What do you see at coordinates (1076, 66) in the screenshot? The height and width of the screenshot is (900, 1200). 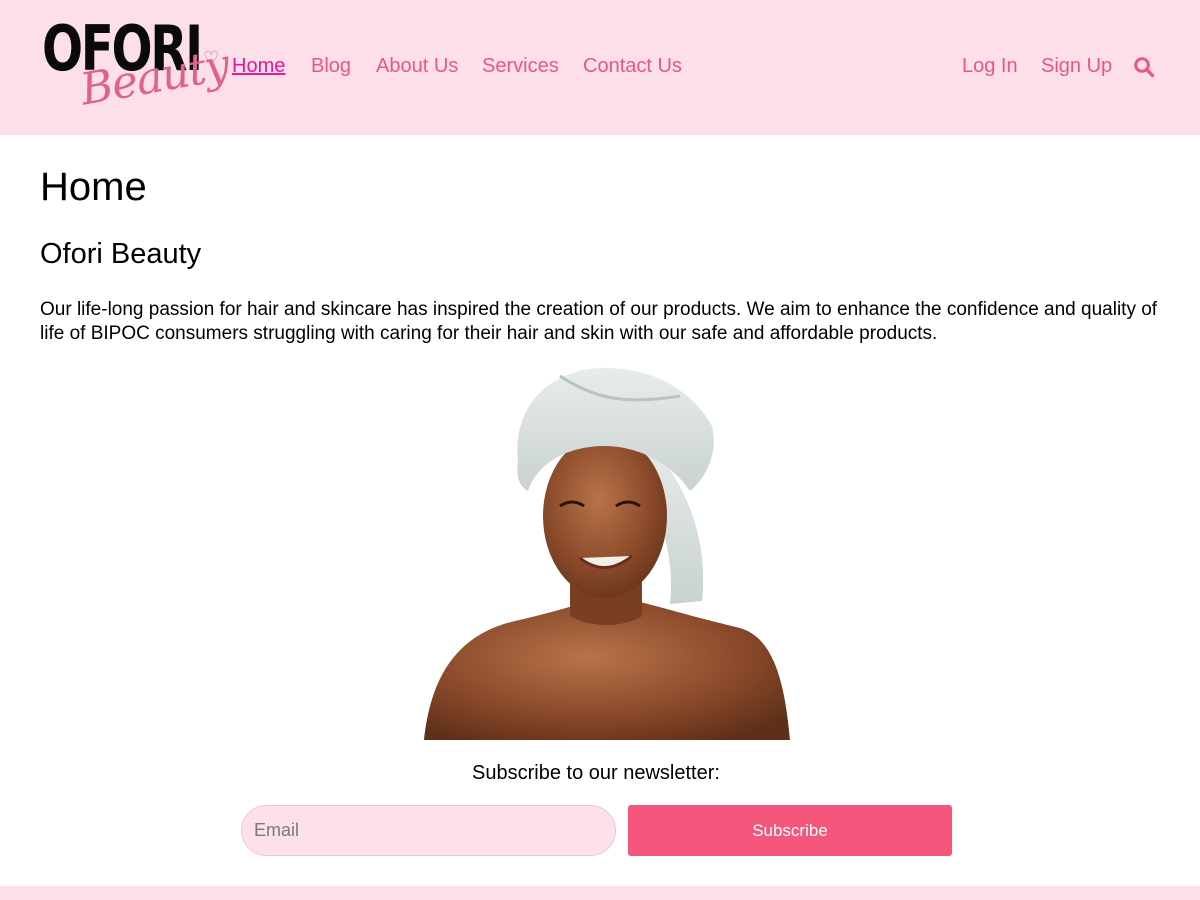 I see `signup-link: Sign Up` at bounding box center [1076, 66].